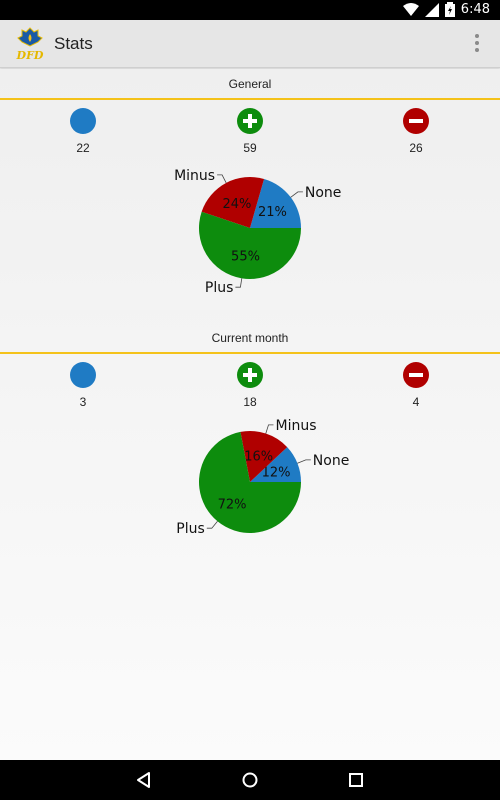 The height and width of the screenshot is (800, 500). Describe the element at coordinates (245, 257) in the screenshot. I see `pie-percent-label: 55%` at that location.